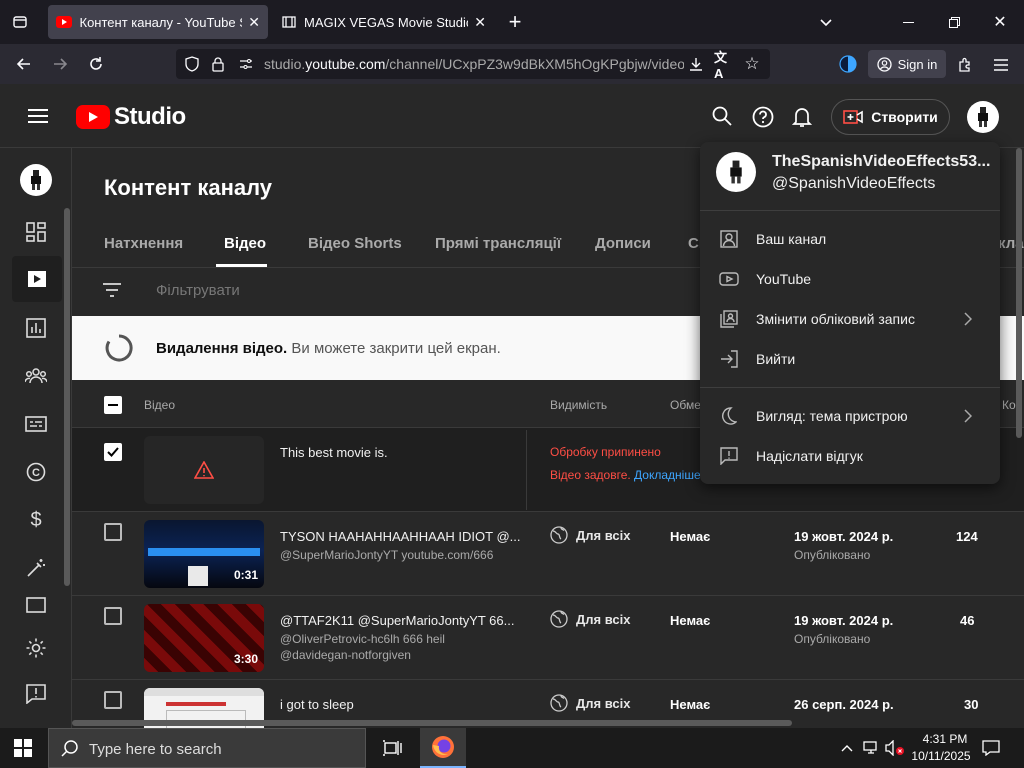  What do you see at coordinates (113, 452) in the screenshot?
I see `row-checkbox-checked` at bounding box center [113, 452].